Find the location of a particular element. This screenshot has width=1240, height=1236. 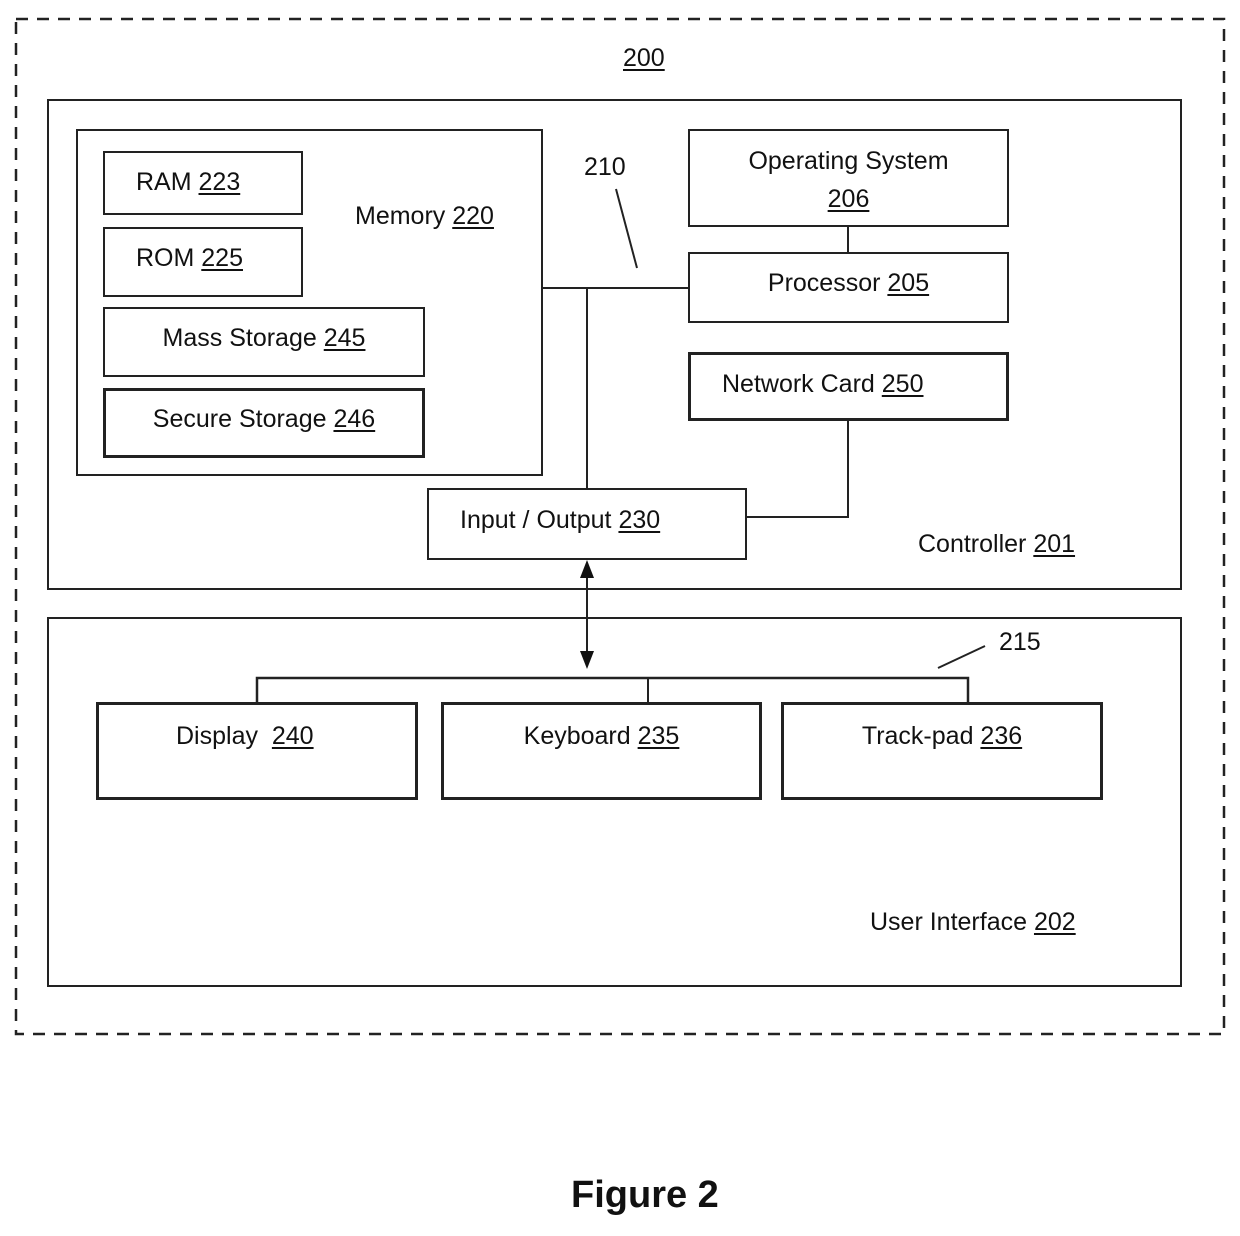

ram-box: RAM 223 is located at coordinates (203, 183).